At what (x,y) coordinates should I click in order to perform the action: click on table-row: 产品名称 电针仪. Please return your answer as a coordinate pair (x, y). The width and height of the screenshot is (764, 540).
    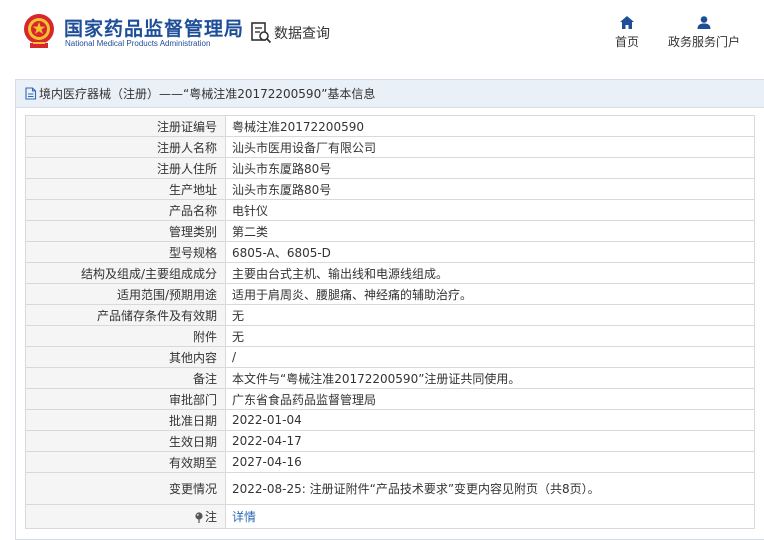
    Looking at the image, I should click on (390, 210).